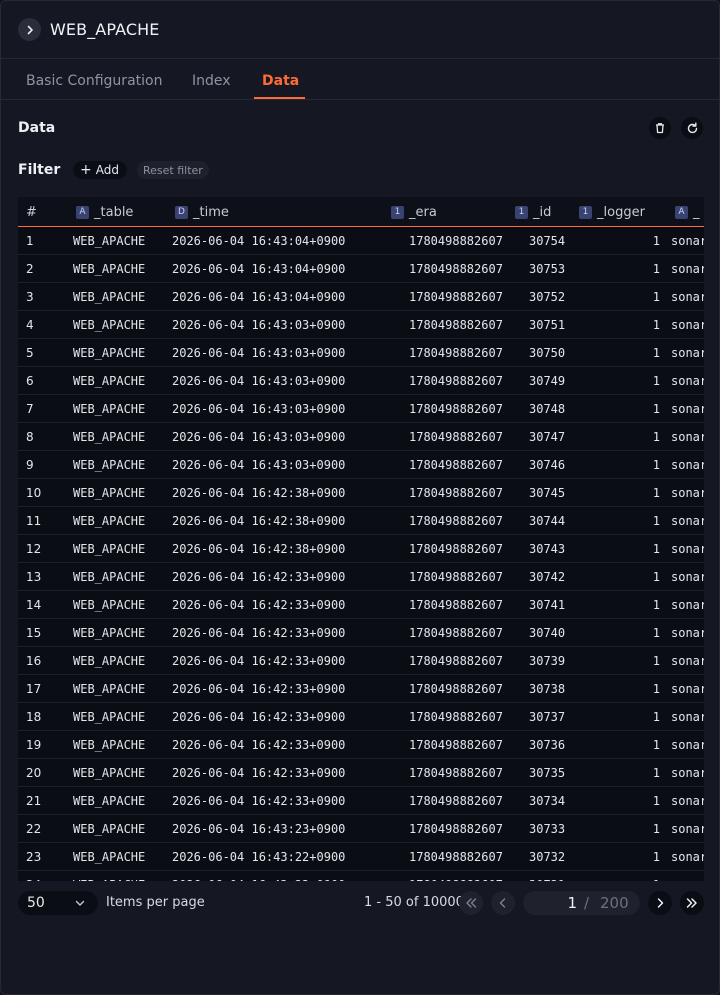 This screenshot has width=720, height=995. Describe the element at coordinates (547, 801) in the screenshot. I see `id-cell: 30734` at that location.